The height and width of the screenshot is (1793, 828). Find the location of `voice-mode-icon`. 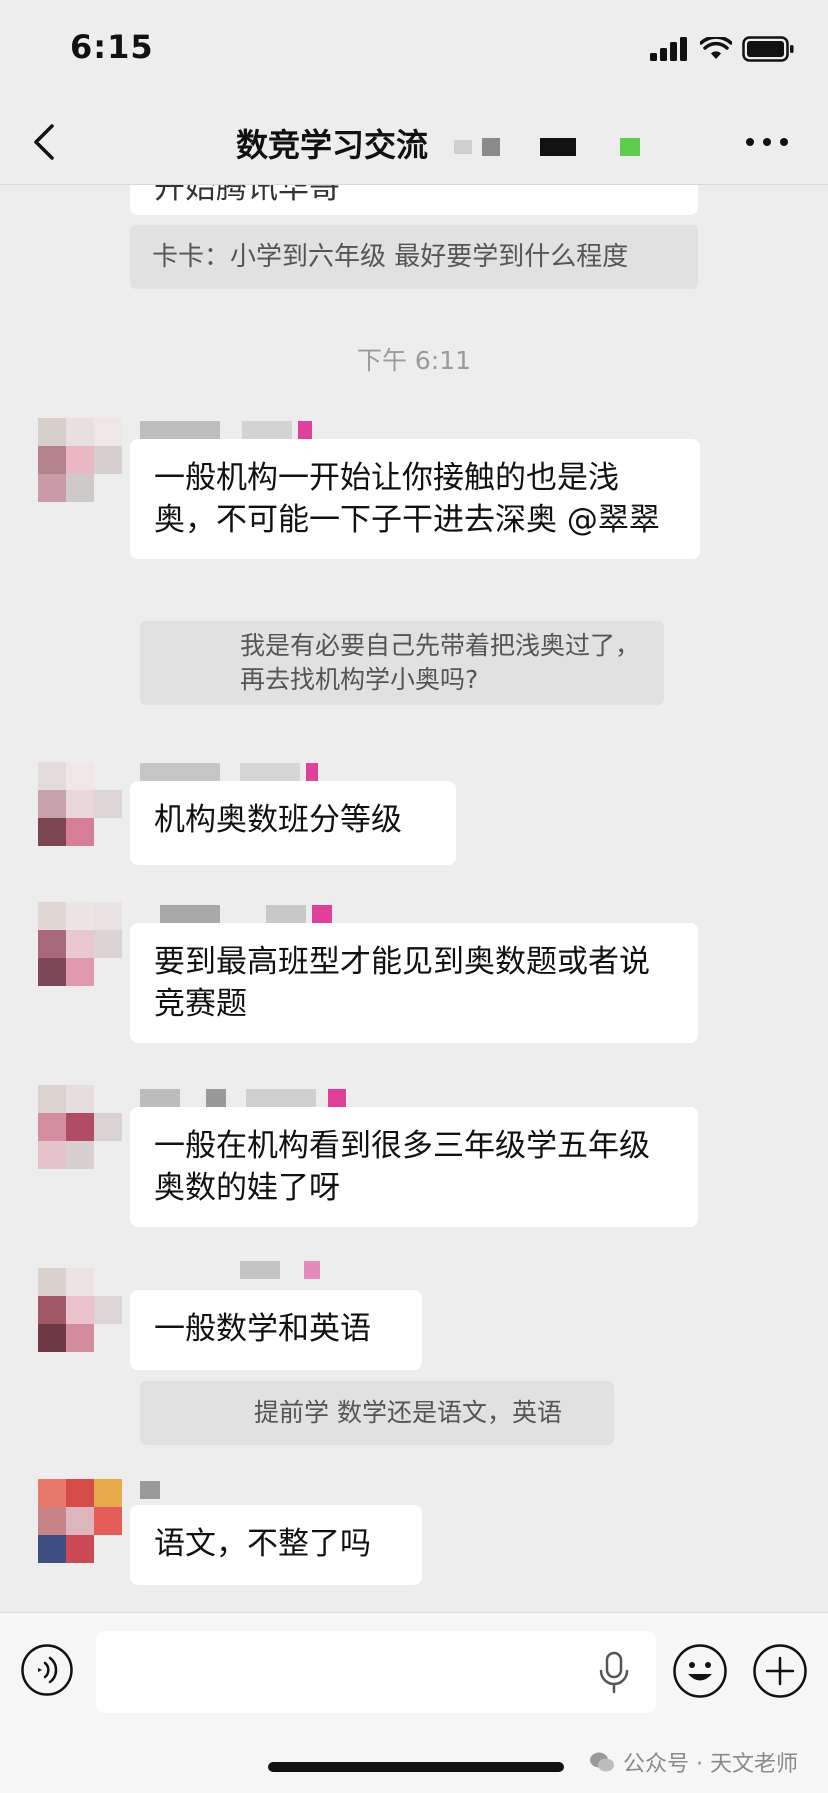

voice-mode-icon is located at coordinates (47, 1670).